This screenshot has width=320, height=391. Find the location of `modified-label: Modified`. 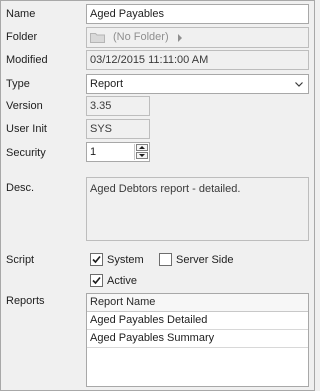

modified-label: Modified is located at coordinates (27, 60).